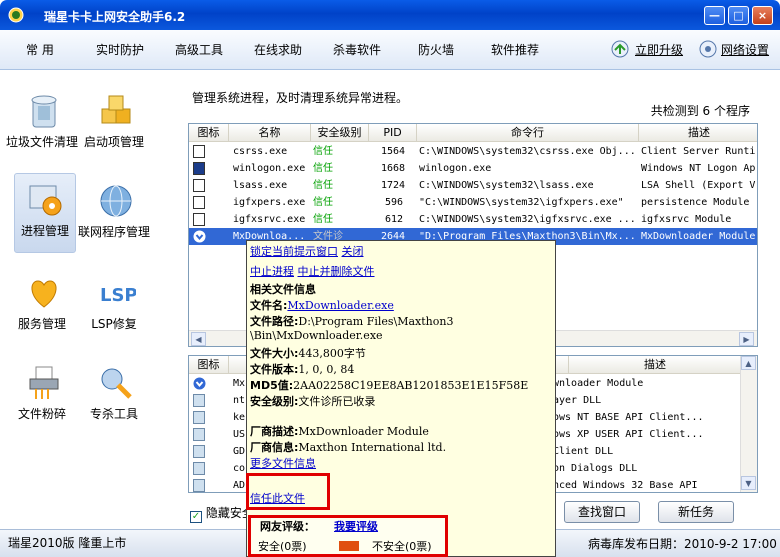 This screenshot has width=780, height=557. What do you see at coordinates (294, 251) in the screenshot?
I see `lock-tooltip-link: 锁定当前提示窗口` at bounding box center [294, 251].